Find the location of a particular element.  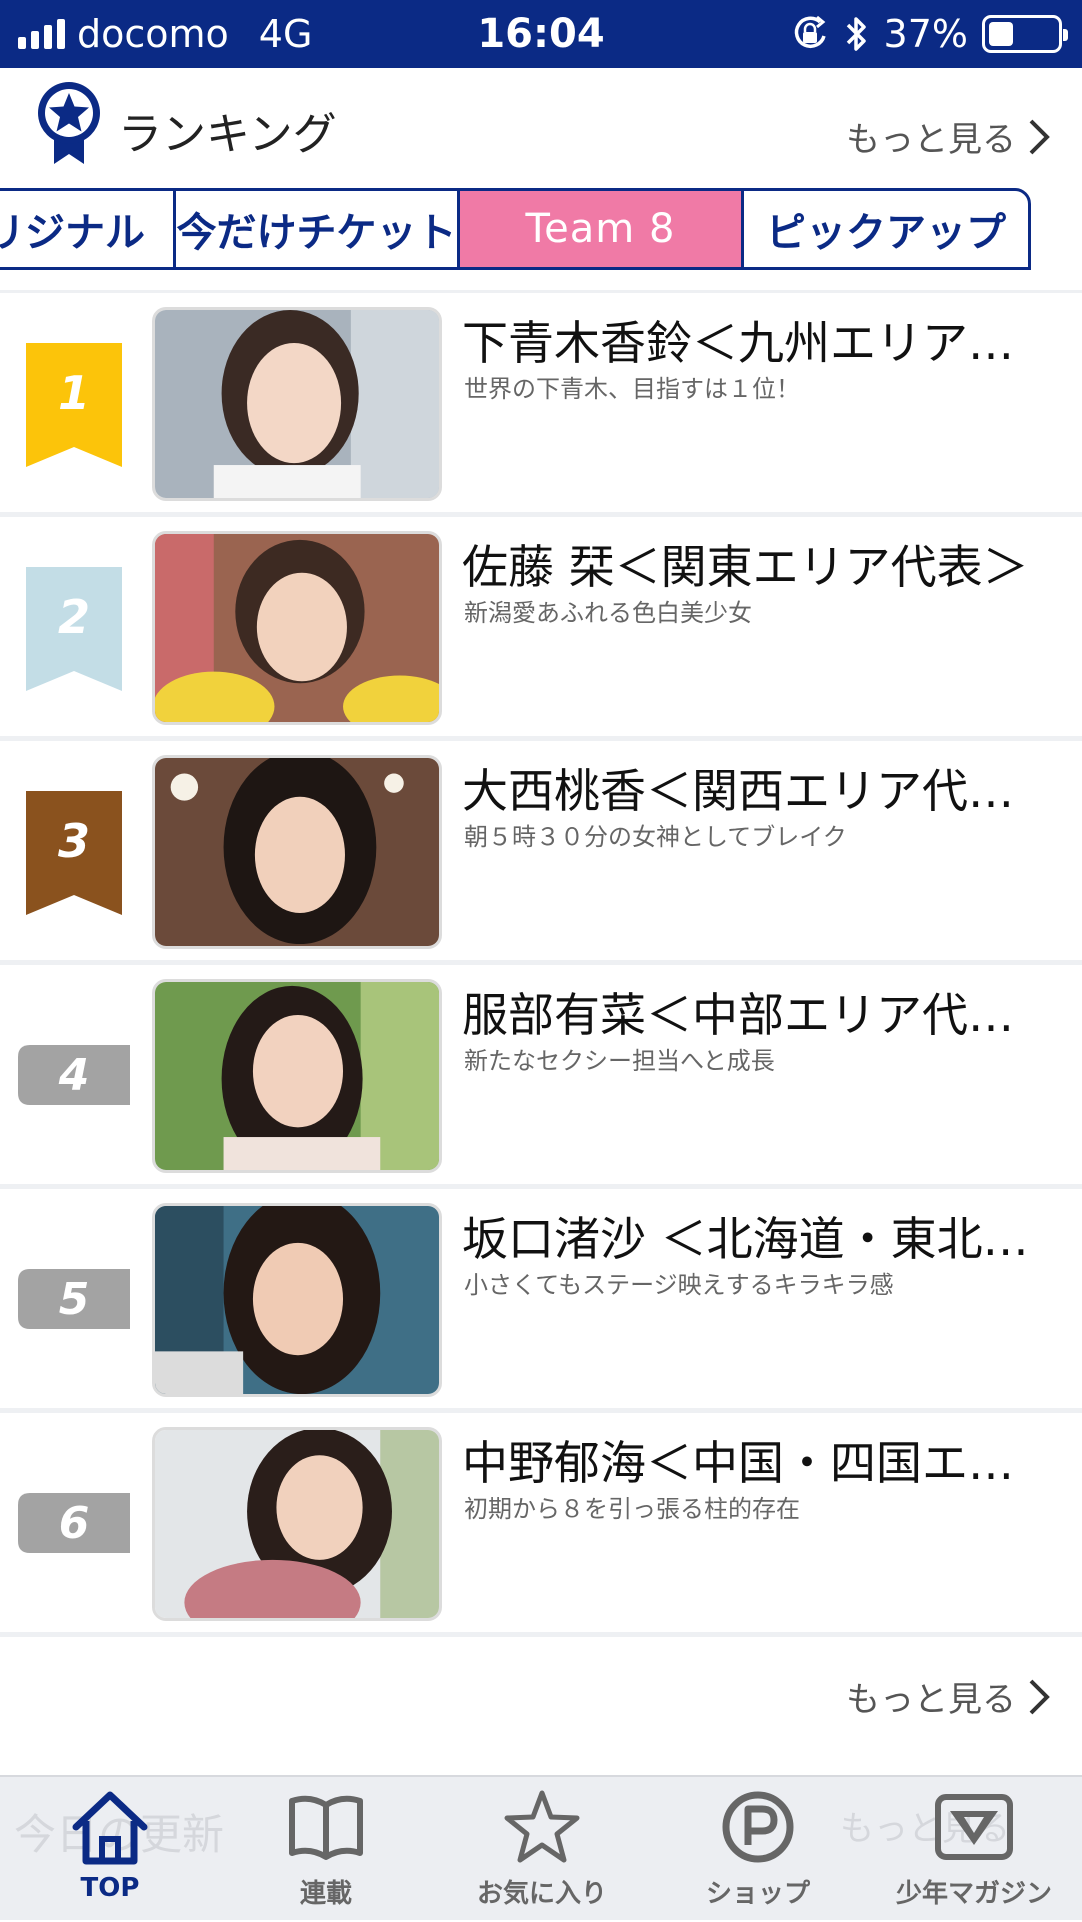

battery-icon is located at coordinates (1025, 34).